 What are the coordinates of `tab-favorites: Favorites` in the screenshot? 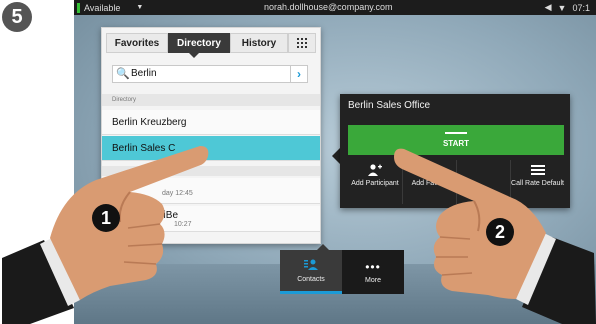 It's located at (137, 43).